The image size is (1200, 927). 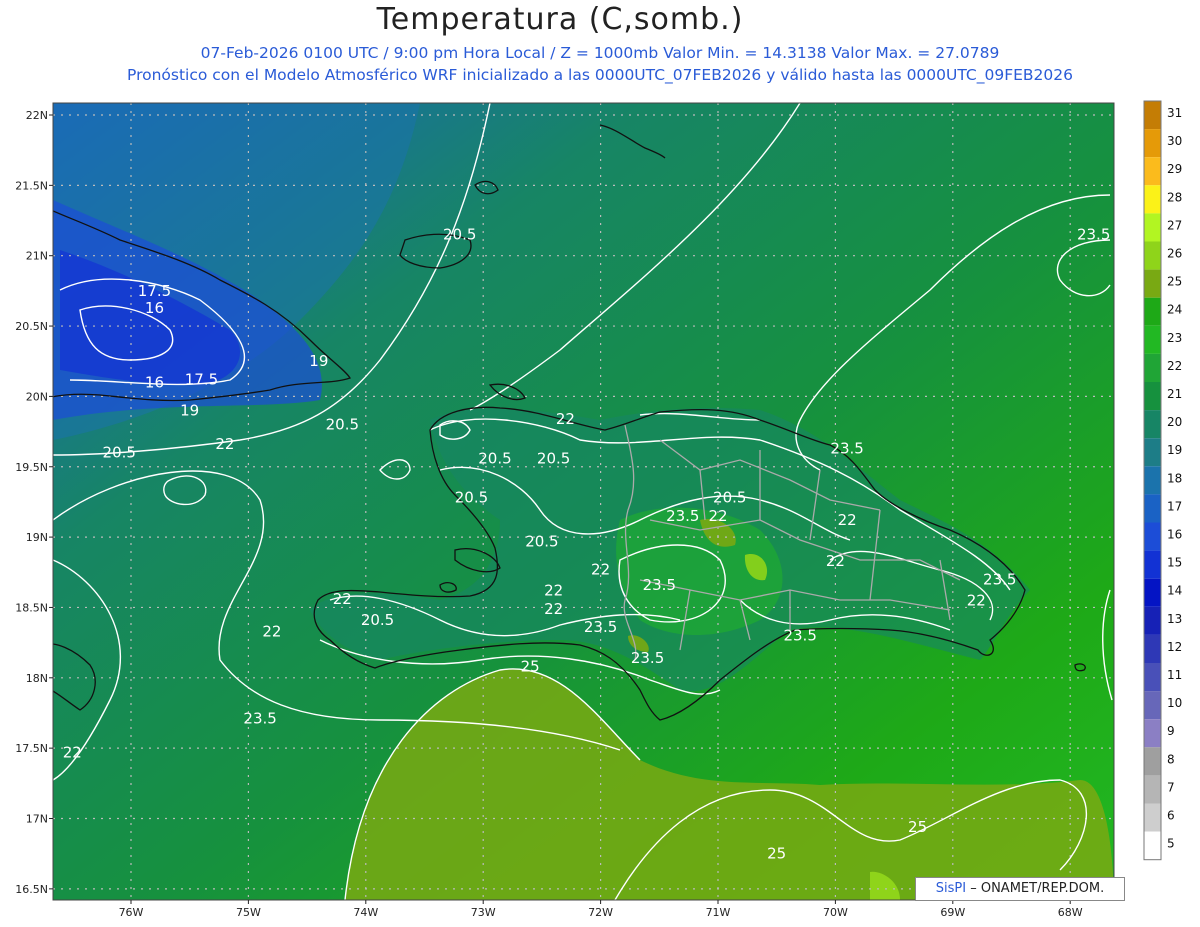 I want to click on colorbar-label: 11, so click(x=1174, y=675).